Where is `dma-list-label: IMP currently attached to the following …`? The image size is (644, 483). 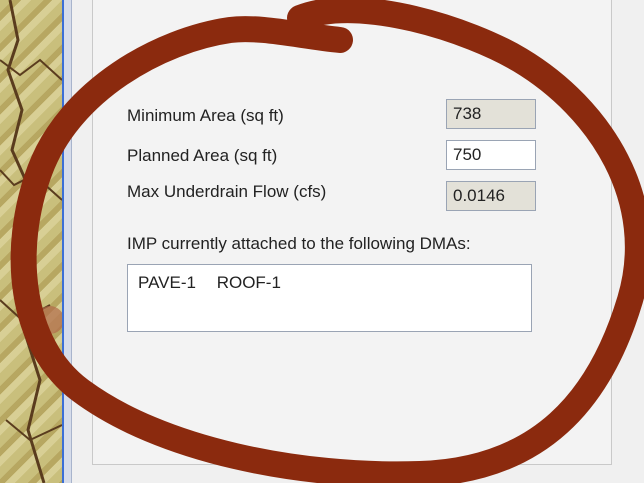 dma-list-label: IMP currently attached to the following … is located at coordinates (299, 243).